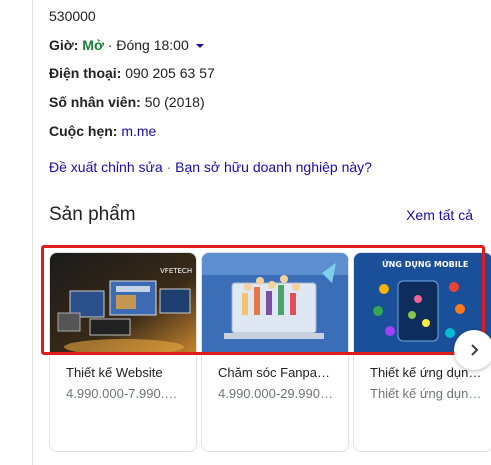 This screenshot has width=491, height=465. Describe the element at coordinates (95, 102) in the screenshot. I see `staff-label: Số nhân viên:` at that location.